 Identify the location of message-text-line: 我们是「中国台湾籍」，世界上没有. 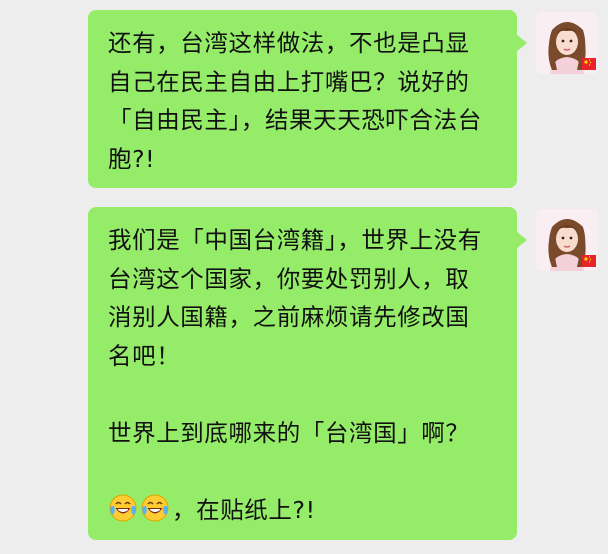
(295, 240).